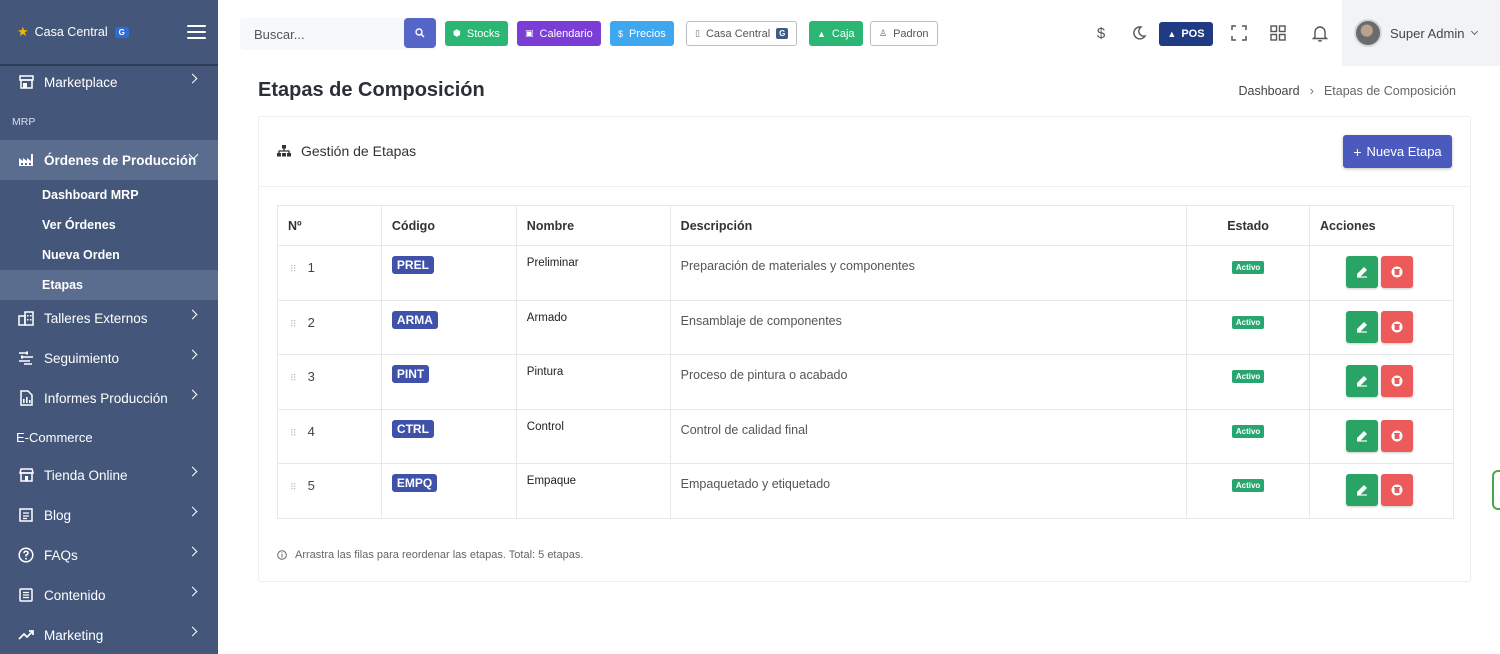  I want to click on sidebar-item-marketing: Marketing, so click(109, 634).